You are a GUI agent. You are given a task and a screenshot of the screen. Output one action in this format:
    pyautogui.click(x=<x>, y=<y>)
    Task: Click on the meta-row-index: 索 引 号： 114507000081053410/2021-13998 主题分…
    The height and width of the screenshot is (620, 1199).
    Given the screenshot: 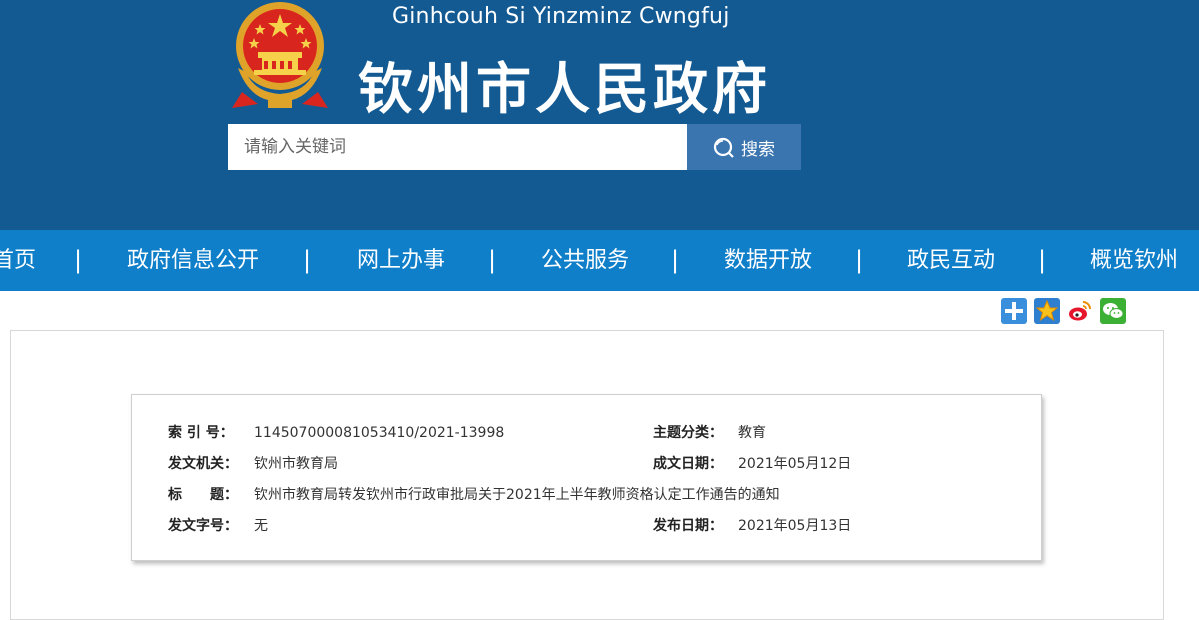 What is the action you would take?
    pyautogui.click(x=587, y=433)
    